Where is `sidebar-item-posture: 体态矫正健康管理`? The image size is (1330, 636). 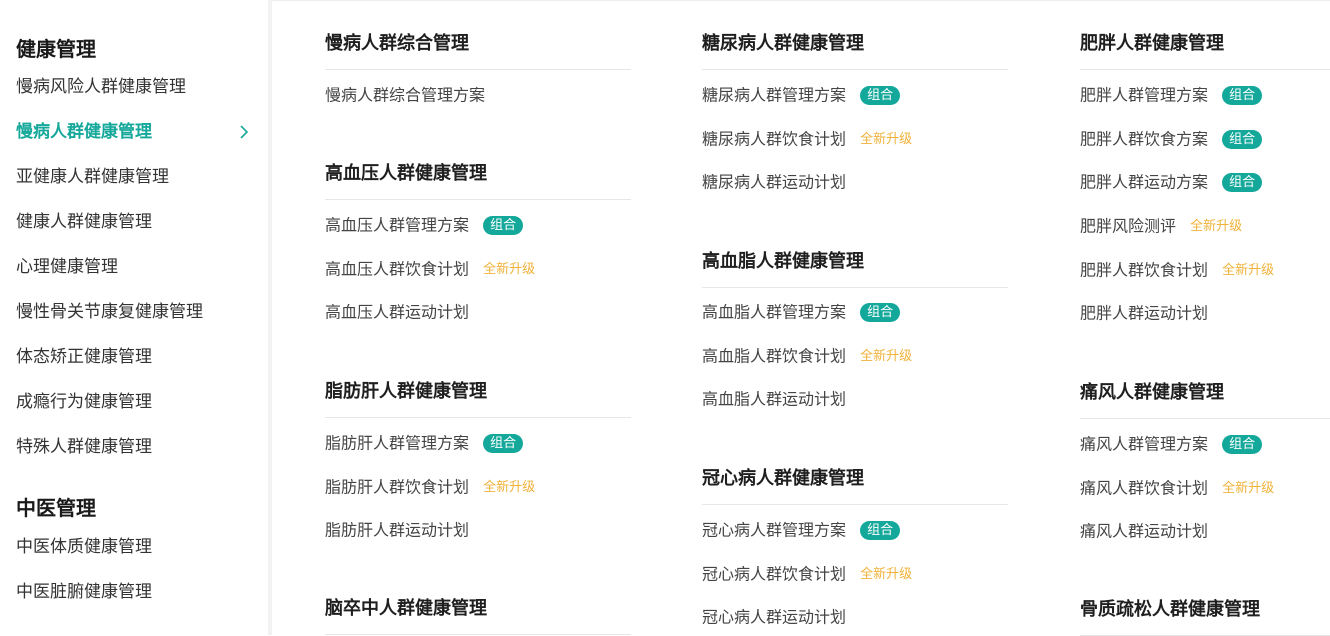 sidebar-item-posture: 体态矫正健康管理 is located at coordinates (134, 357).